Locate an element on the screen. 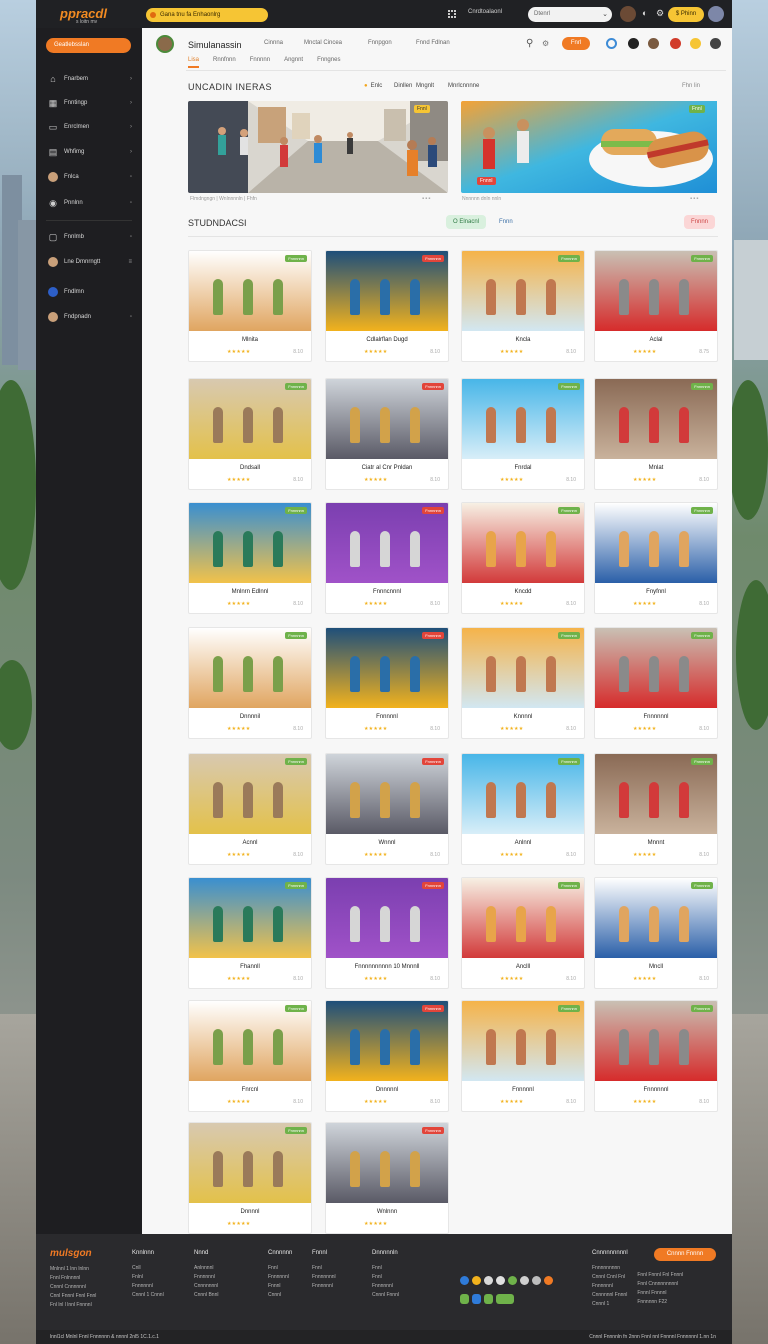 This screenshot has width=768, height=1344. share-icon is located at coordinates (488, 1280).